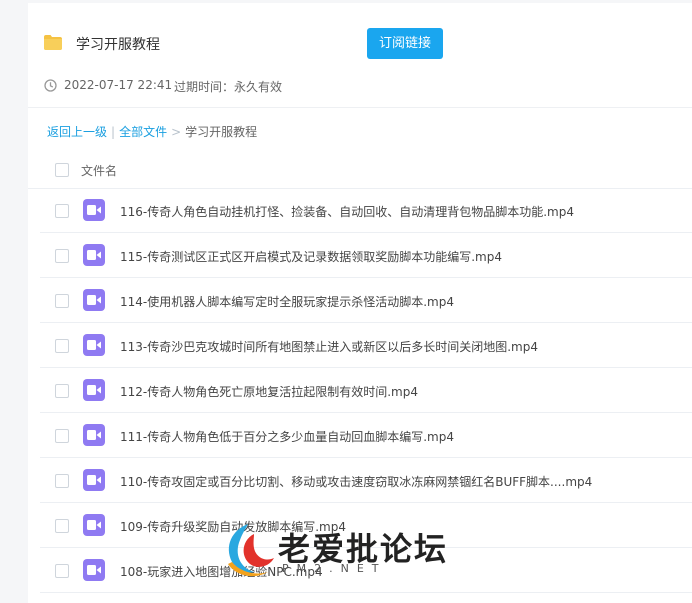 The image size is (692, 603). Describe the element at coordinates (77, 132) in the screenshot. I see `back-link: 返回上一级` at that location.